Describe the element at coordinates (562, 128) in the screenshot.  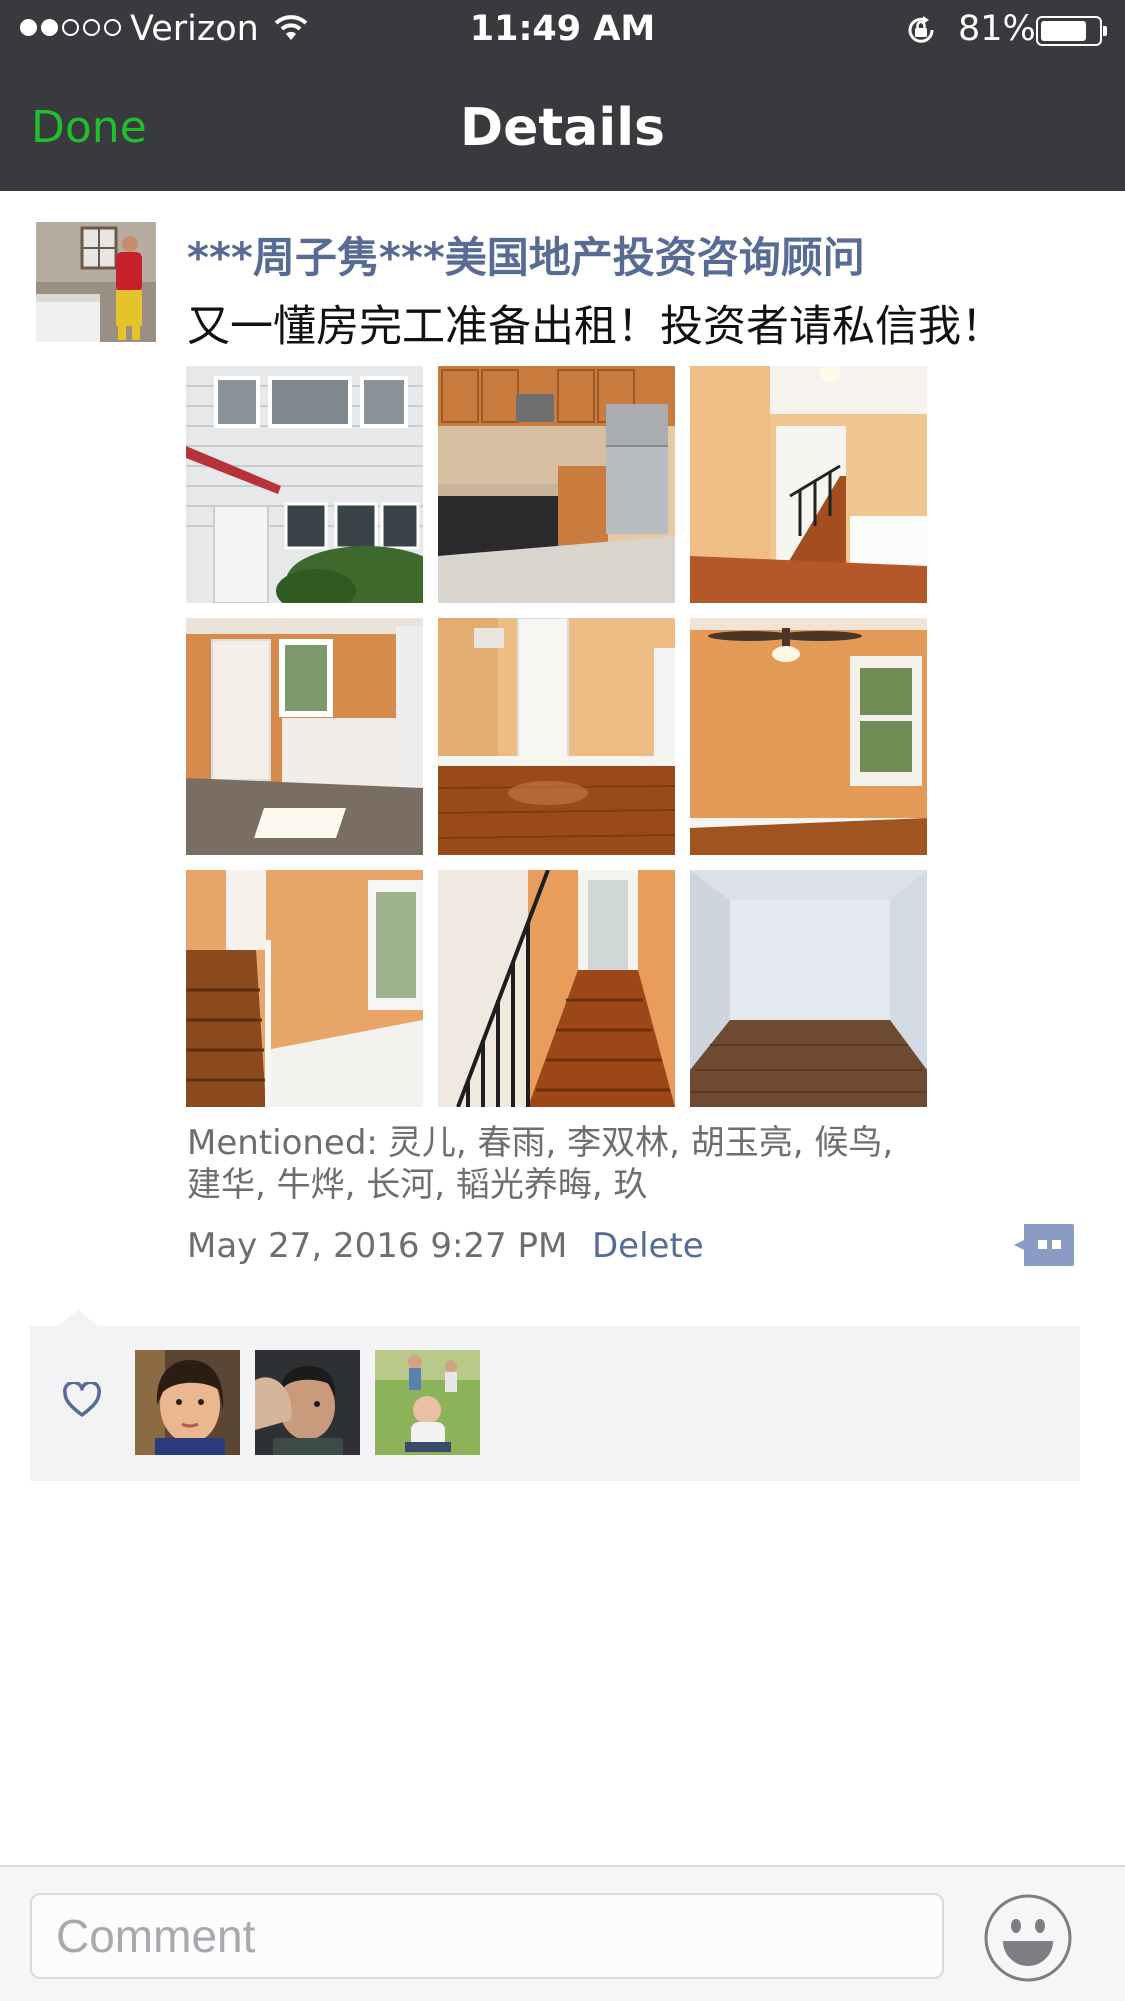
I see `page-title: Details` at that location.